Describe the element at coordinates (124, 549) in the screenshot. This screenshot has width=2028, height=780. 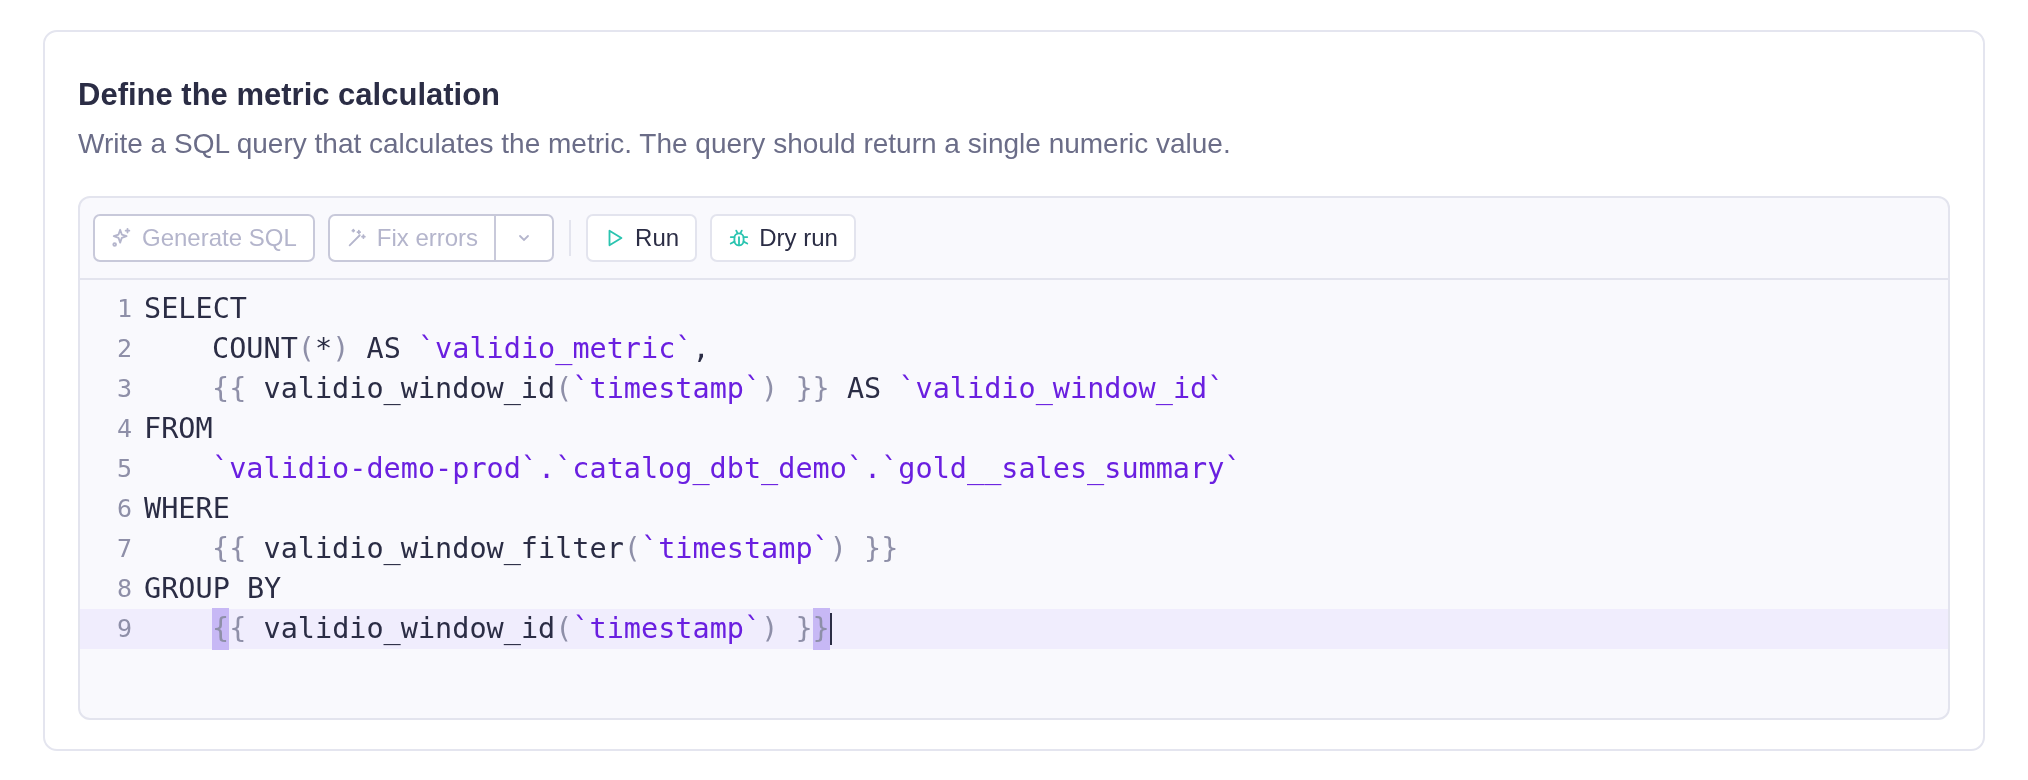
I see `line-number: 7` at that location.